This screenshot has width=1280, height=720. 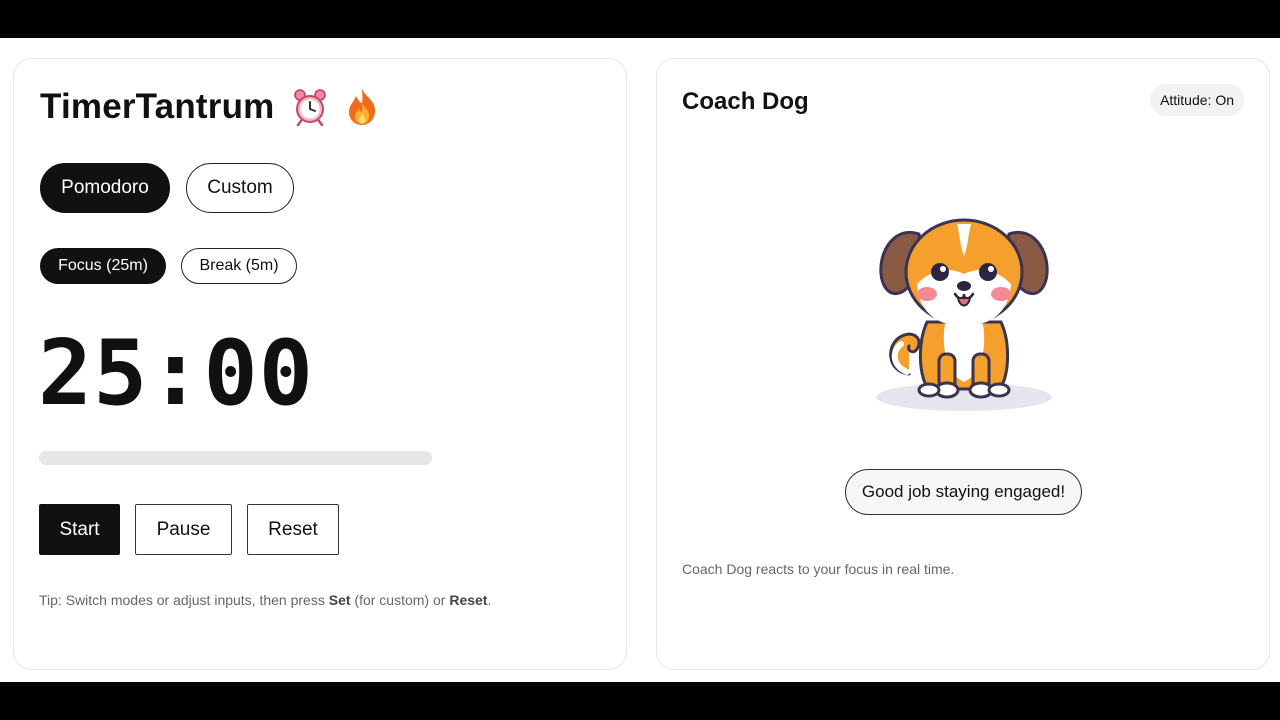 I want to click on app-title-text: TimerTantrum, so click(x=157, y=106).